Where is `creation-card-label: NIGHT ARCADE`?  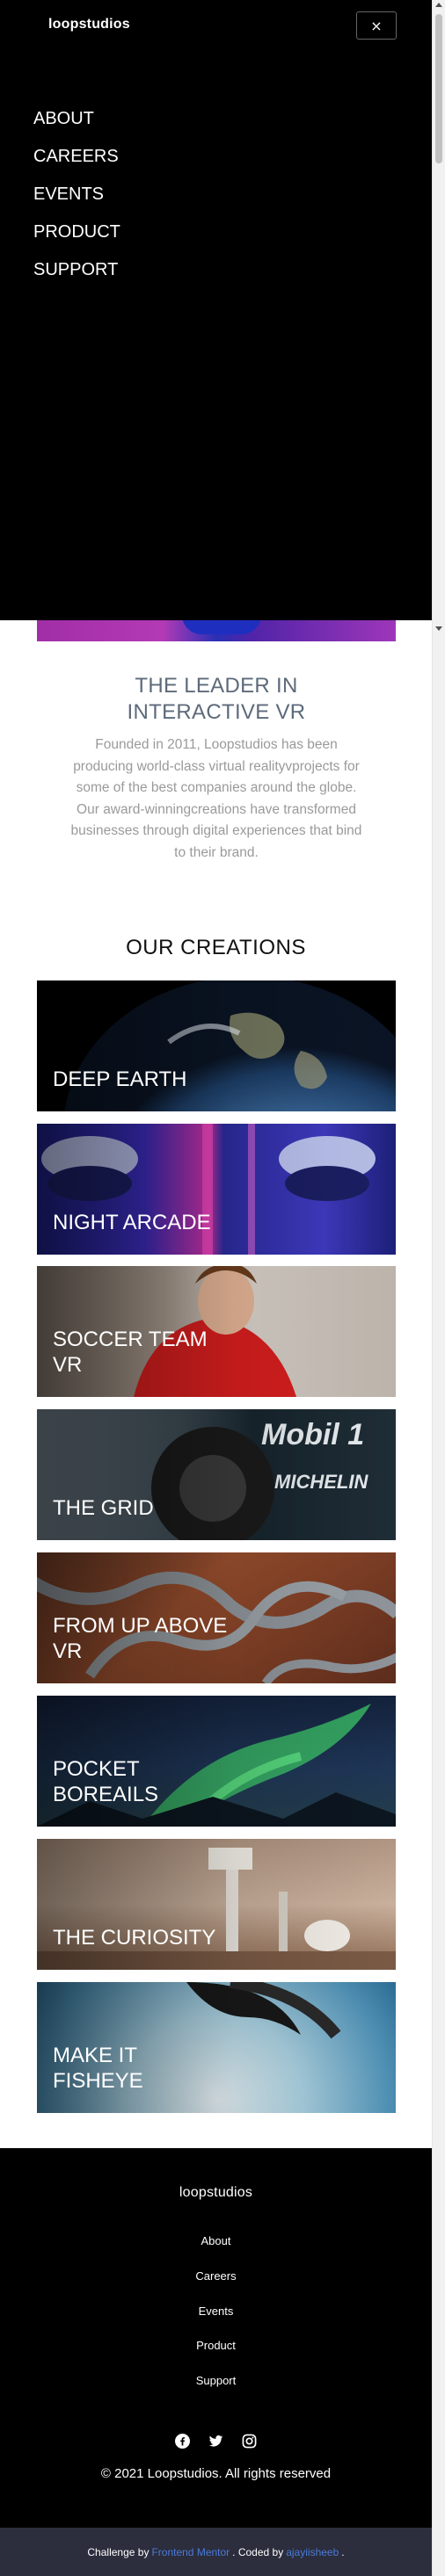
creation-card-label: NIGHT ARCADE is located at coordinates (132, 1222).